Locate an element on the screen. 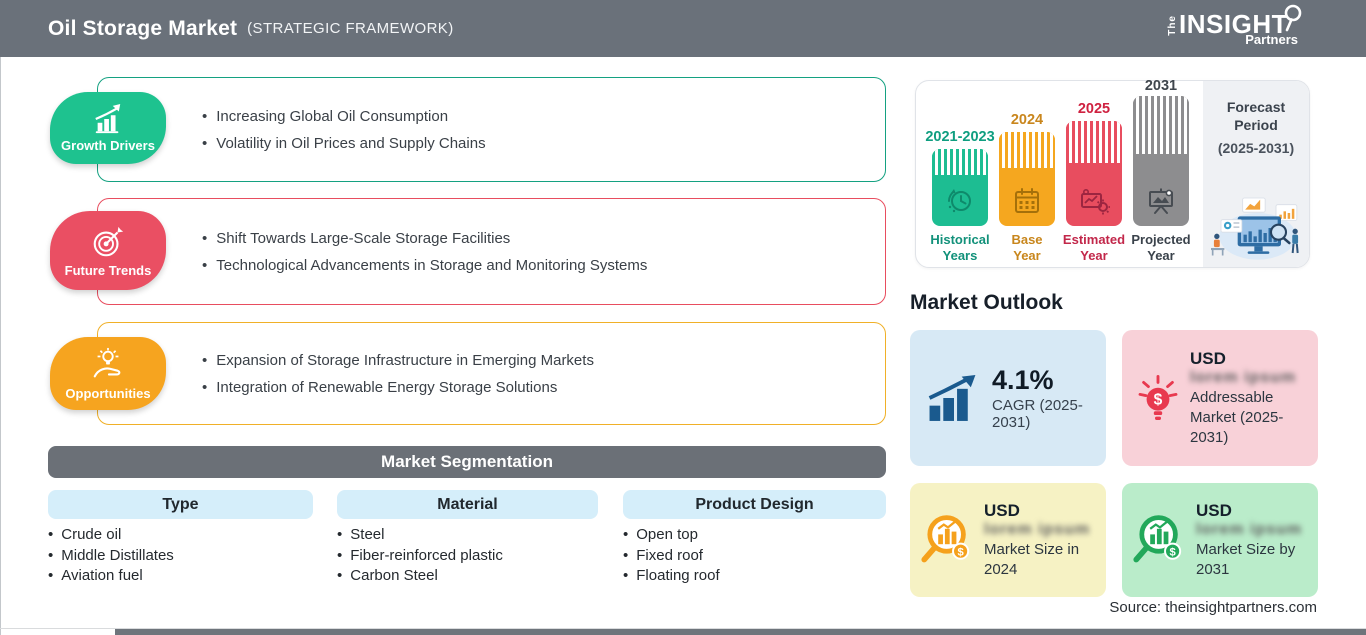 This screenshot has height=635, width=1366. forecast-line: Period is located at coordinates (1256, 125).